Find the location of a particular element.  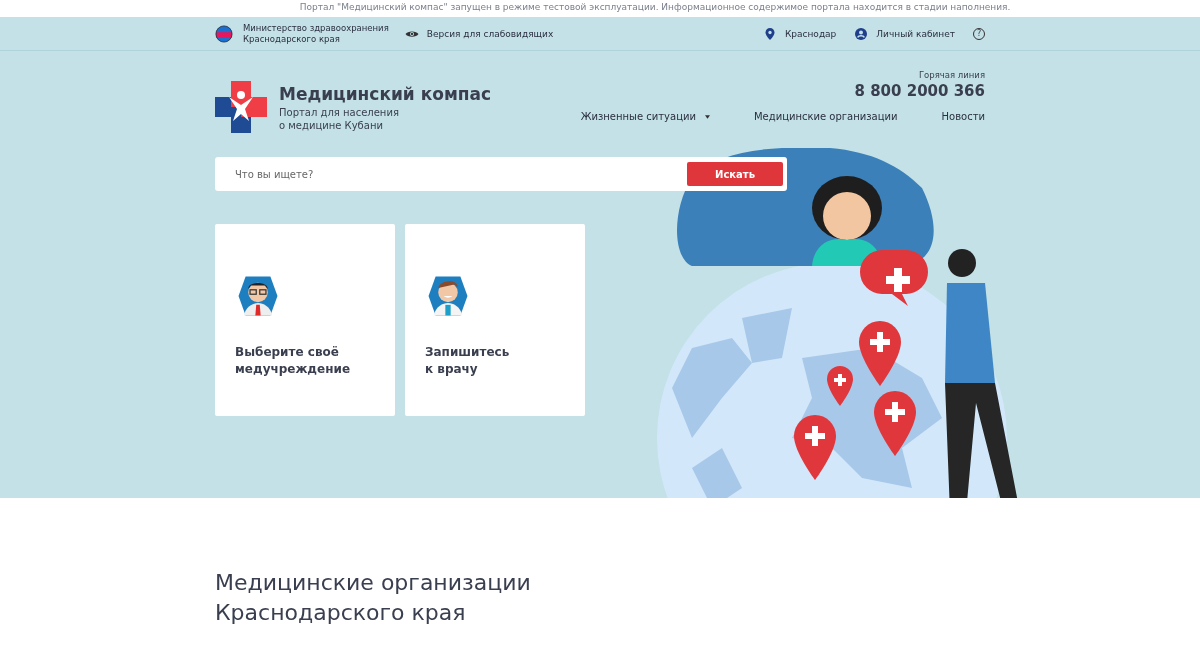

service-card: Выберите своё медучреждение is located at coordinates (305, 320).